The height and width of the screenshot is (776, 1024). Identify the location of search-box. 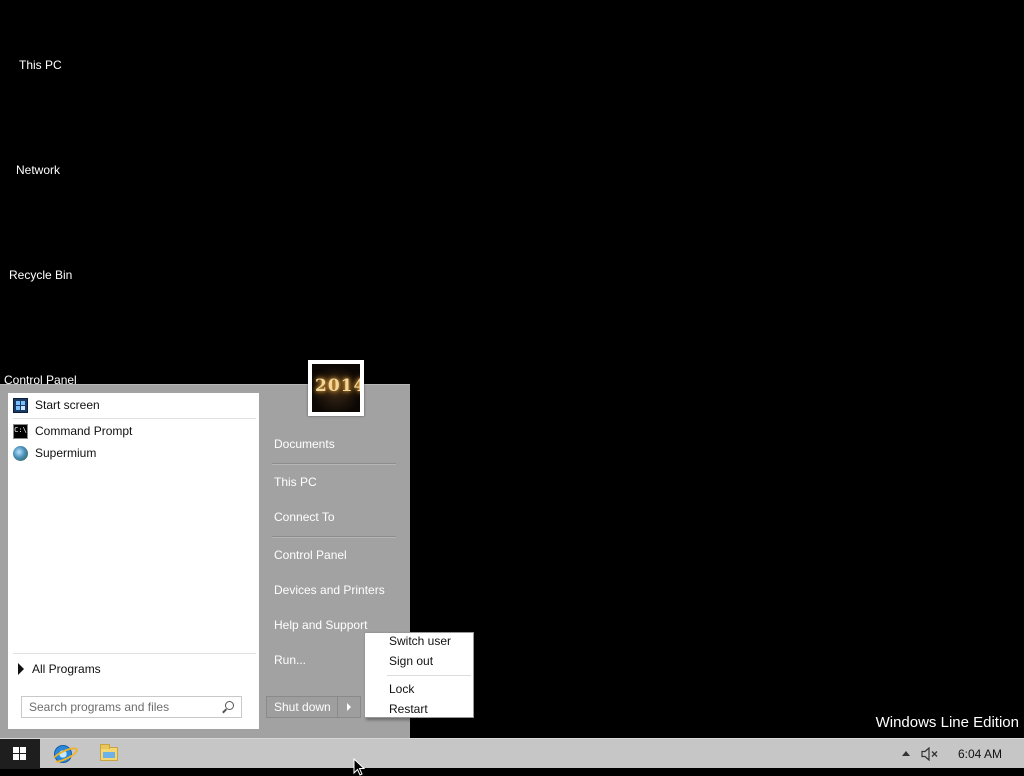
(131, 707).